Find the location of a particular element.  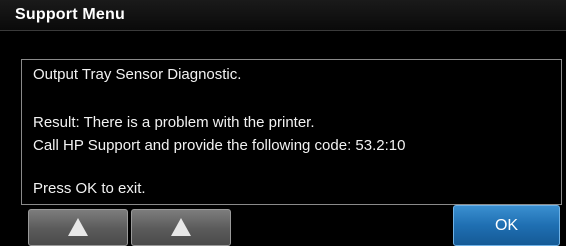

ok-button: OK is located at coordinates (506, 225).